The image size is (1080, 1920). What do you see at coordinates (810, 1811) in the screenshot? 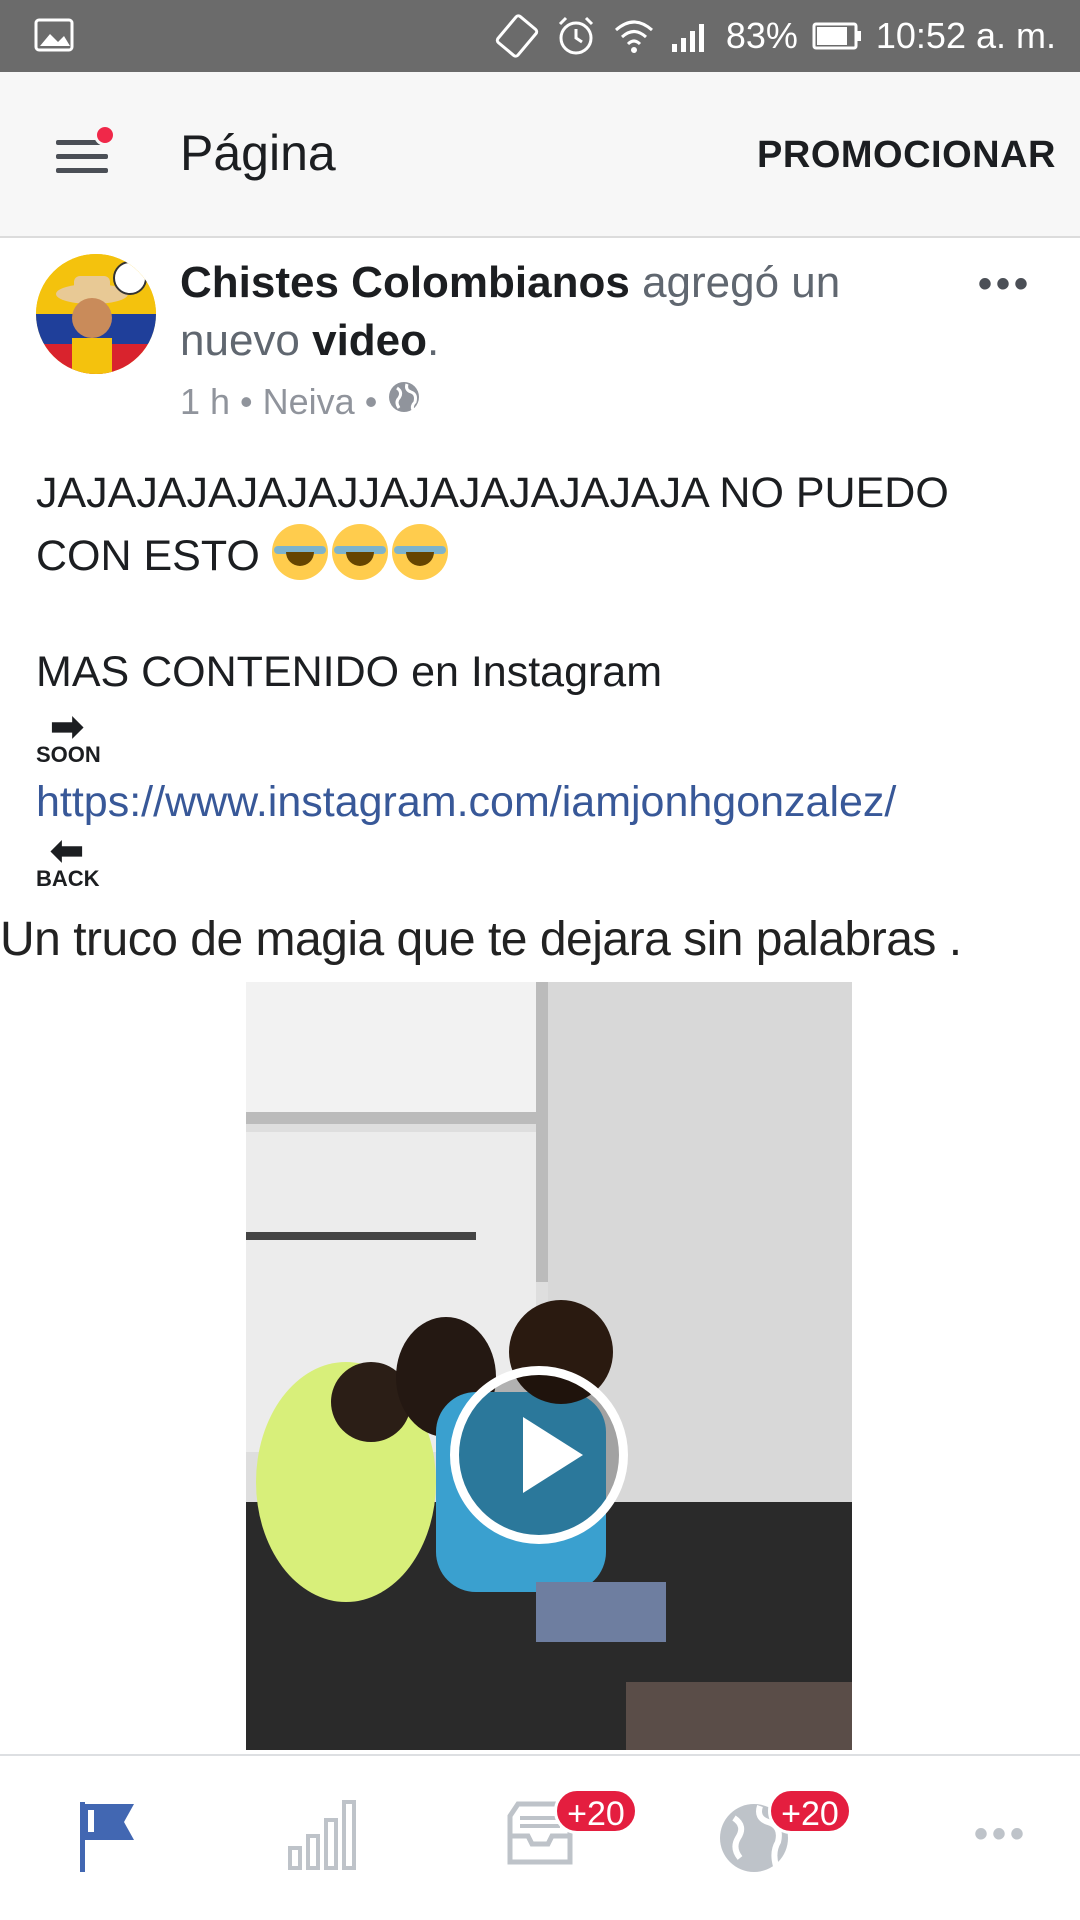
I see `notifications-badge: +20` at bounding box center [810, 1811].